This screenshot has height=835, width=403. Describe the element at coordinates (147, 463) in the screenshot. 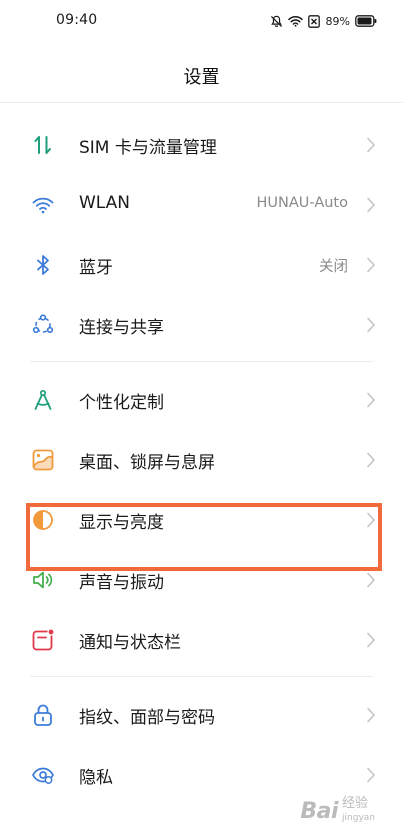

I see `settings-item-label: 桌面、锁屏与息屏` at that location.